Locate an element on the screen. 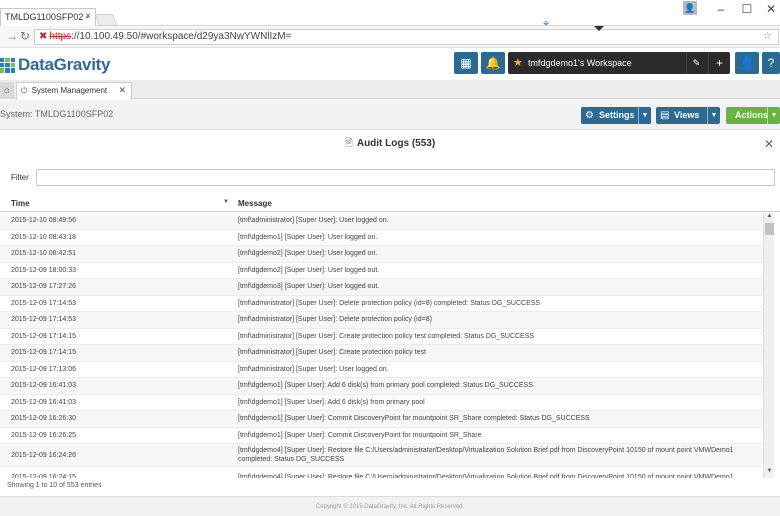 The height and width of the screenshot is (516, 780). system-label: System: TMLDG1100SFP02 is located at coordinates (57, 114).